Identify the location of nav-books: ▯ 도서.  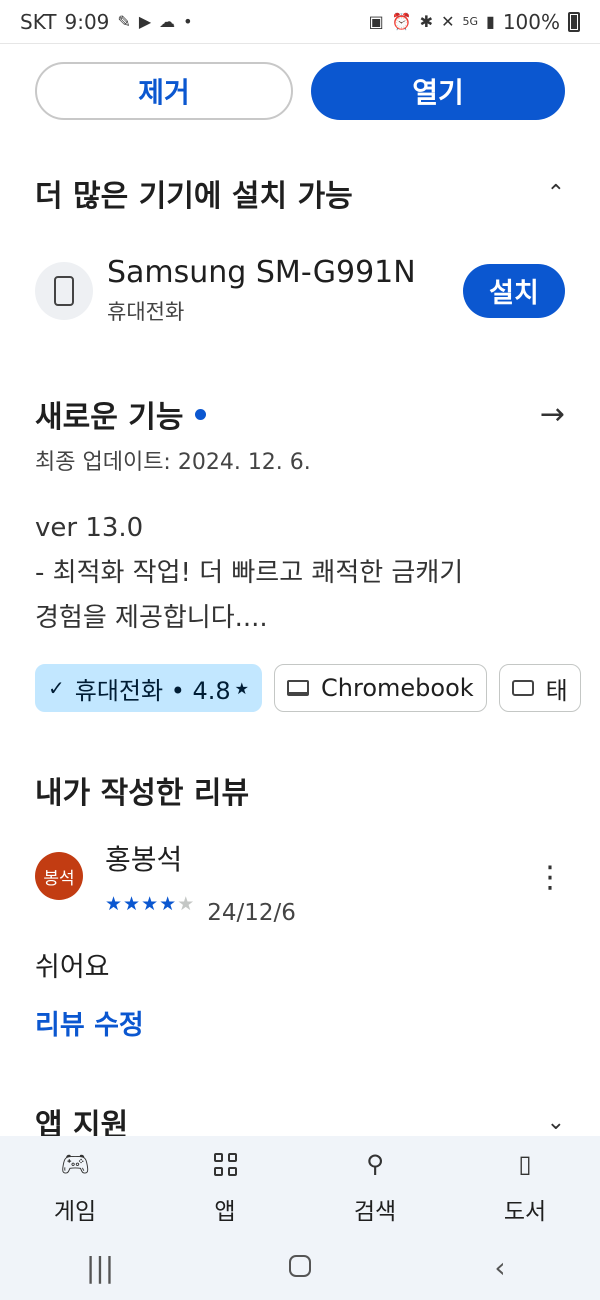
(525, 1186).